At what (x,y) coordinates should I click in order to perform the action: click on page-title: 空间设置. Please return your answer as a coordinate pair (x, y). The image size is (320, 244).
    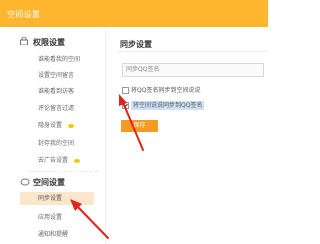
    Looking at the image, I should click on (24, 14).